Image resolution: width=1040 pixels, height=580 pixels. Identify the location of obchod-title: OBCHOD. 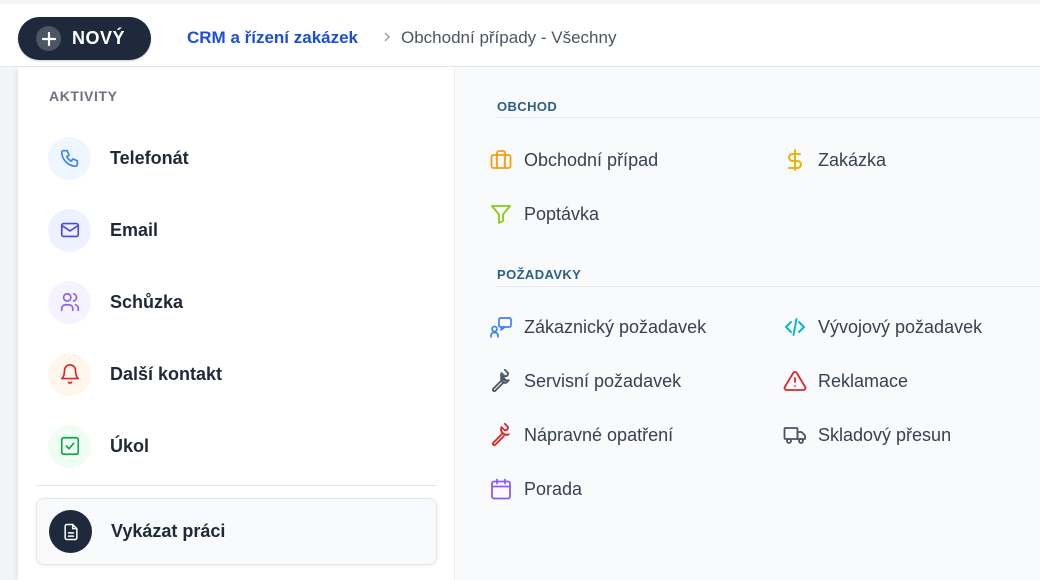
(527, 106).